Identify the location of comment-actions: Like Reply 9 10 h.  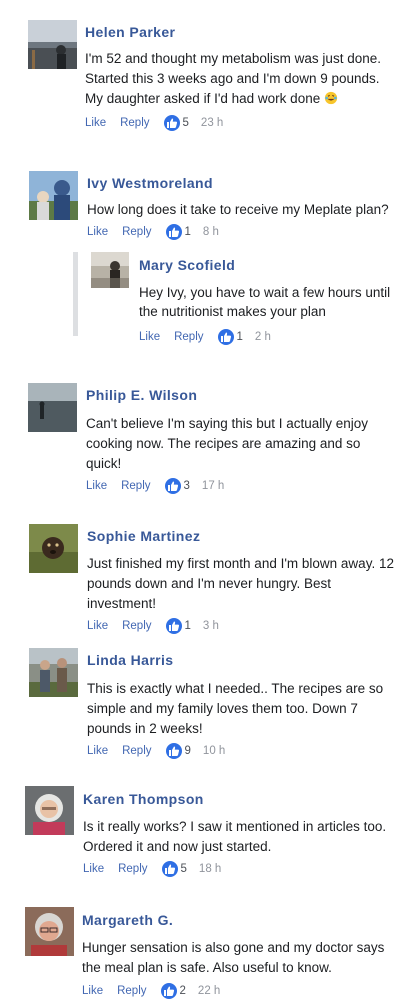
(243, 751).